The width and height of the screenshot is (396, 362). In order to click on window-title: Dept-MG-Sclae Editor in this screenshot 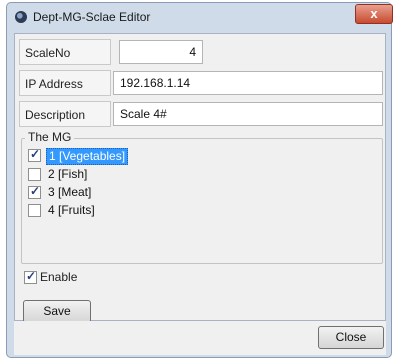, I will do `click(92, 17)`.